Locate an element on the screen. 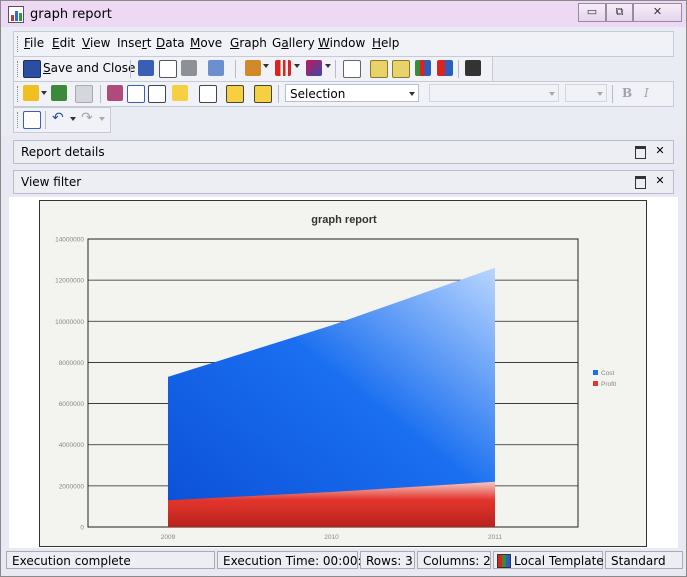 This screenshot has height=577, width=687. x-tick-label: 2009 is located at coordinates (168, 537).